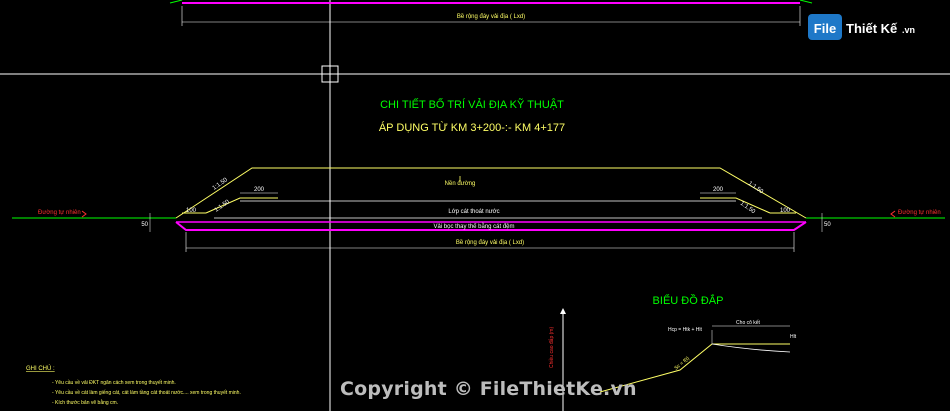  I want to click on logo-text-file: File, so click(825, 28).